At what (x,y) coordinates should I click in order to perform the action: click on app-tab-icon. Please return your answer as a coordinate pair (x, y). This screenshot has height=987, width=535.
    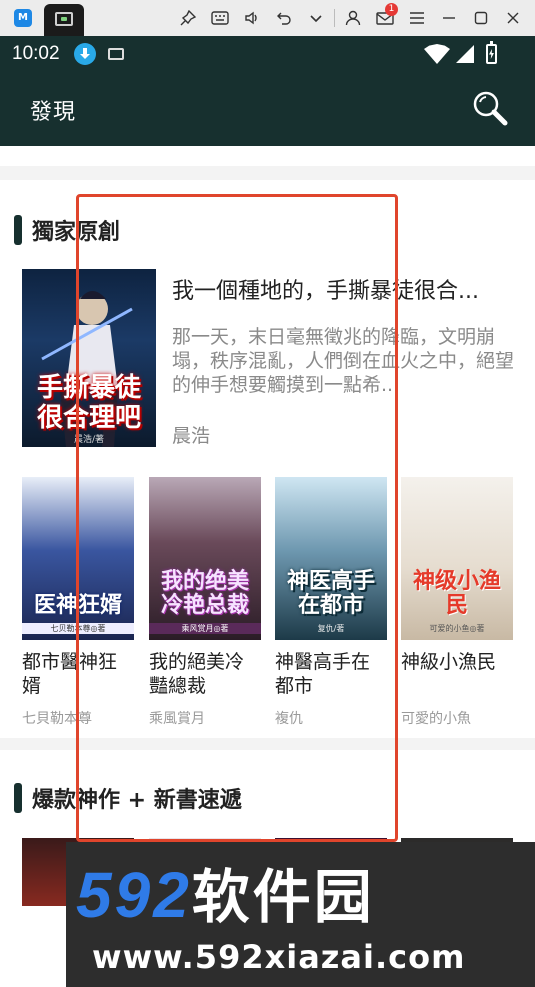
    Looking at the image, I should click on (64, 19).